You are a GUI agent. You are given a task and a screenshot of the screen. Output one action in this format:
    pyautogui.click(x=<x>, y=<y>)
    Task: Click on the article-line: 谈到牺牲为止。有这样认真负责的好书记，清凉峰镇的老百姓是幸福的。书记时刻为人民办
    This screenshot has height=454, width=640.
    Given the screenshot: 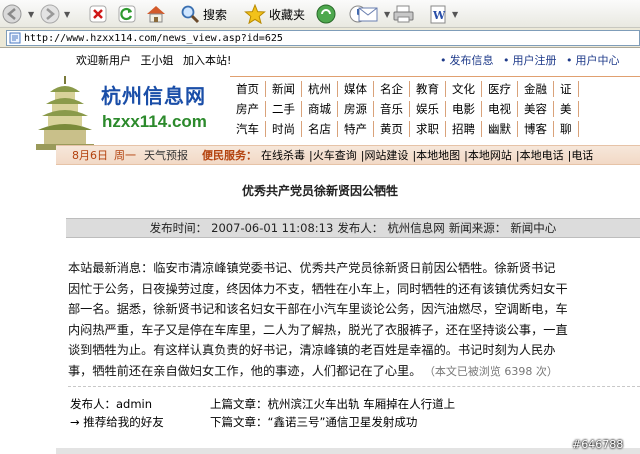 What is the action you would take?
    pyautogui.click(x=312, y=350)
    